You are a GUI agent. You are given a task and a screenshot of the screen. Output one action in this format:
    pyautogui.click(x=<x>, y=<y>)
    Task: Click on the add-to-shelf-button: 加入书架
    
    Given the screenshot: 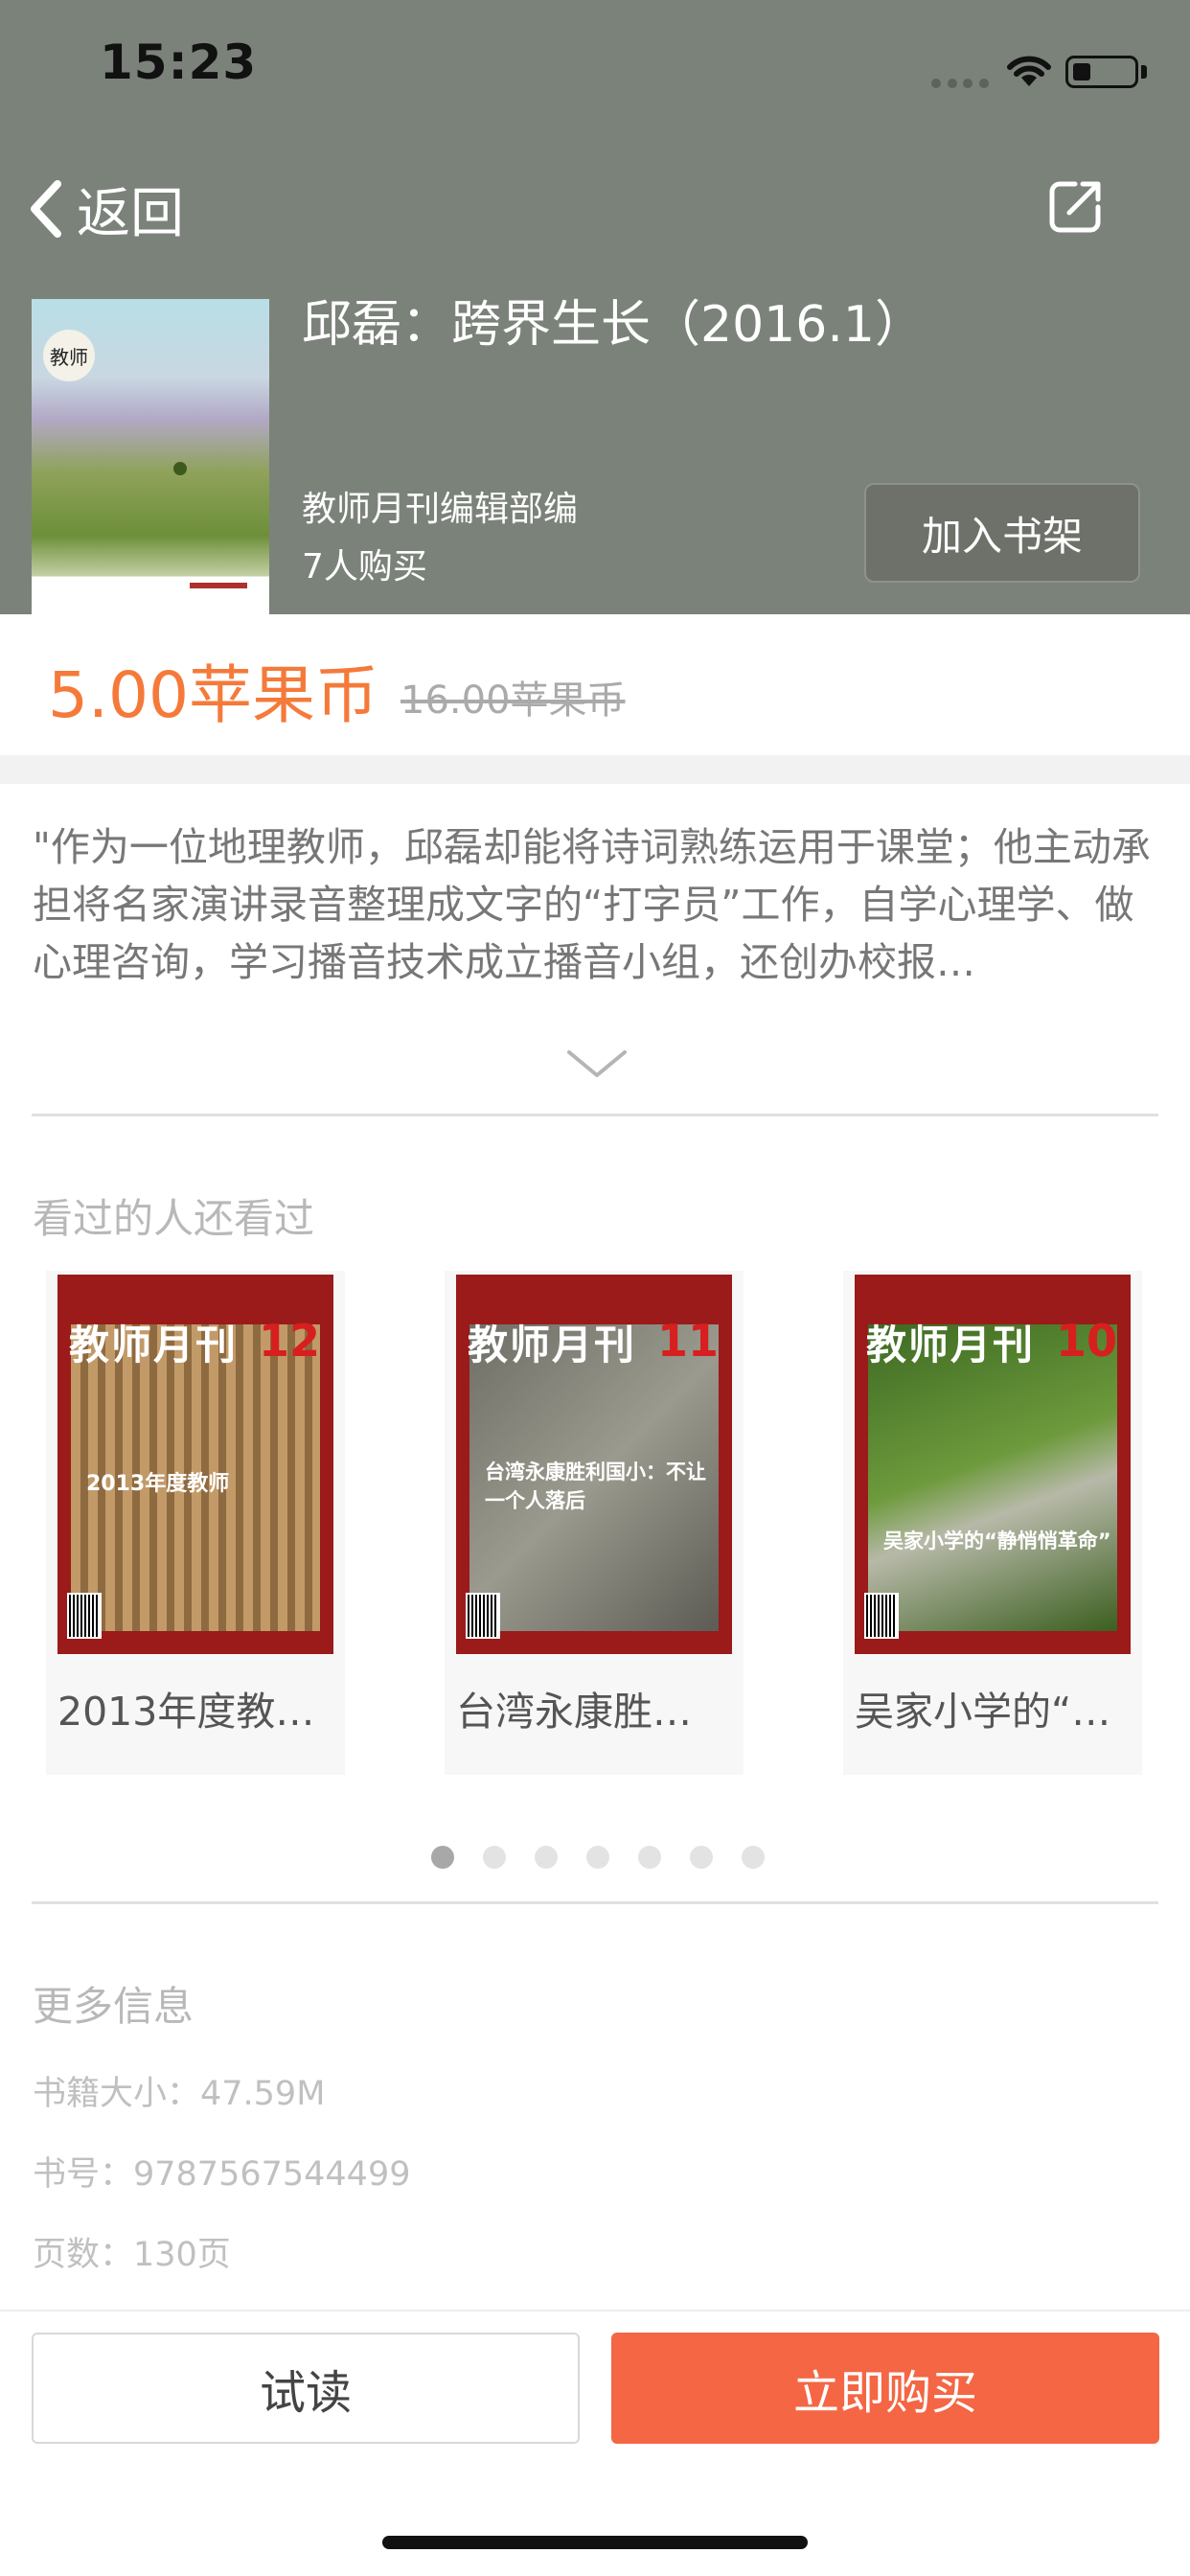 What is the action you would take?
    pyautogui.click(x=1002, y=533)
    